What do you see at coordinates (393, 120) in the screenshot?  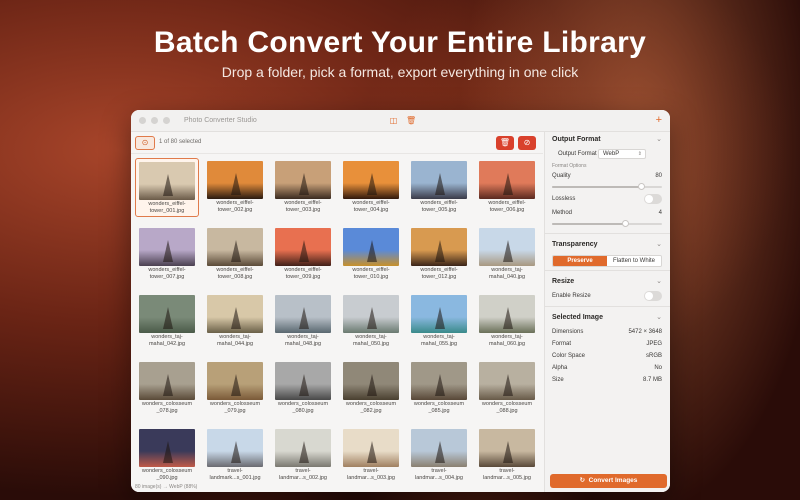 I see `sidebar-icon: ◫` at bounding box center [393, 120].